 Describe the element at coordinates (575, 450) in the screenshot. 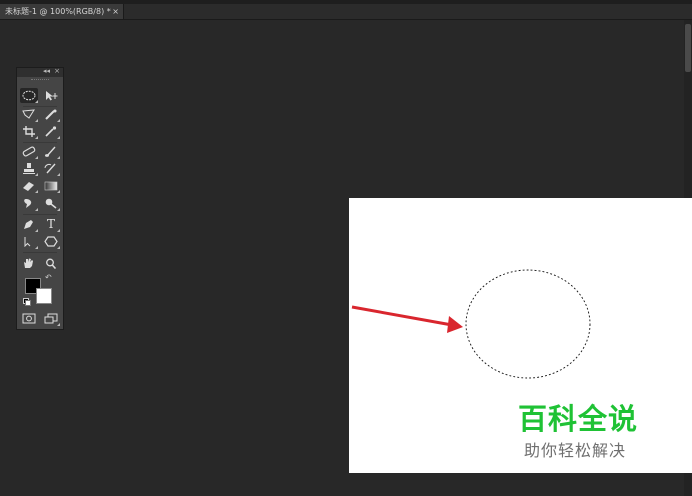

I see `watermark-subtitle: 助你轻松解决` at that location.